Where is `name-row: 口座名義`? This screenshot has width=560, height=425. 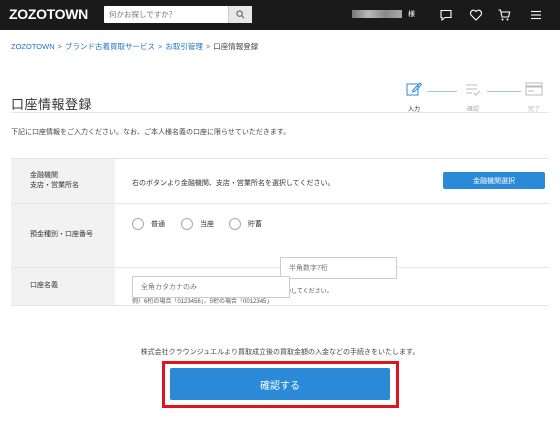
name-row: 口座名義 is located at coordinates (280, 287).